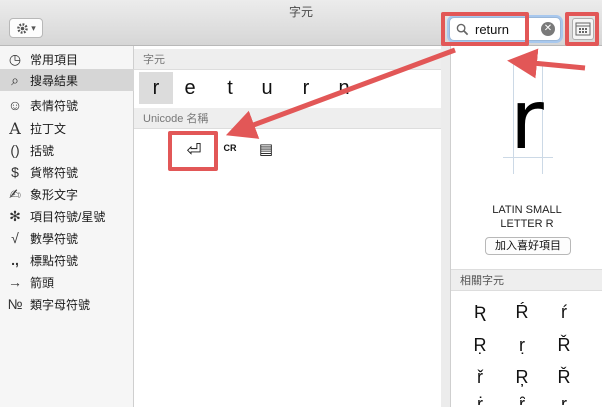 This screenshot has width=602, height=407. Describe the element at coordinates (67, 150) in the screenshot. I see `sidebar-item-brackets: () 括號` at that location.